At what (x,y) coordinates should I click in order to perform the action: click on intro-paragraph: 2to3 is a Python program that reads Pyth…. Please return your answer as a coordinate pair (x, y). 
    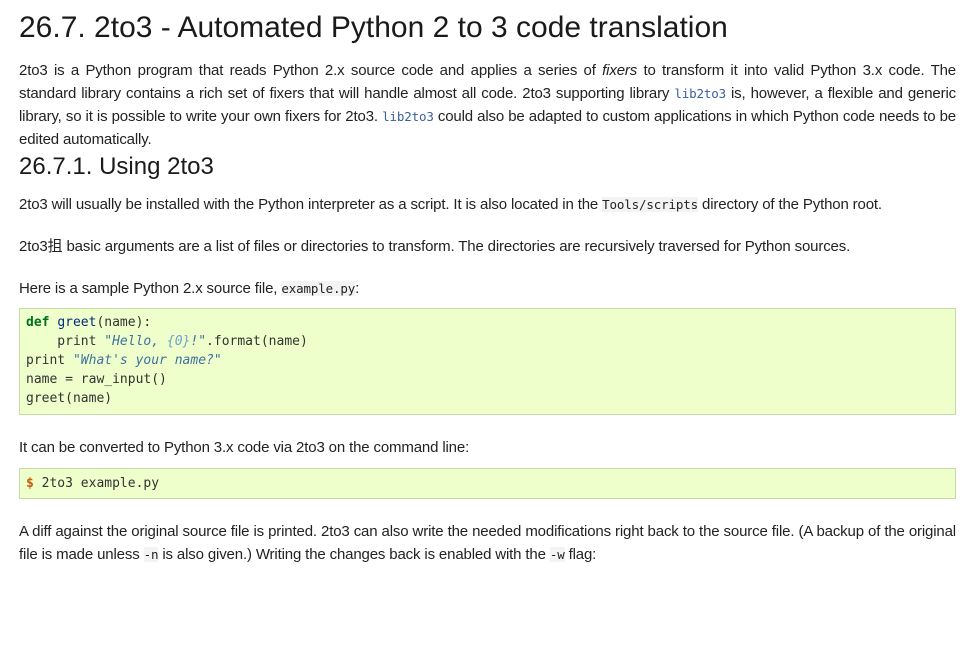
    Looking at the image, I should click on (487, 103).